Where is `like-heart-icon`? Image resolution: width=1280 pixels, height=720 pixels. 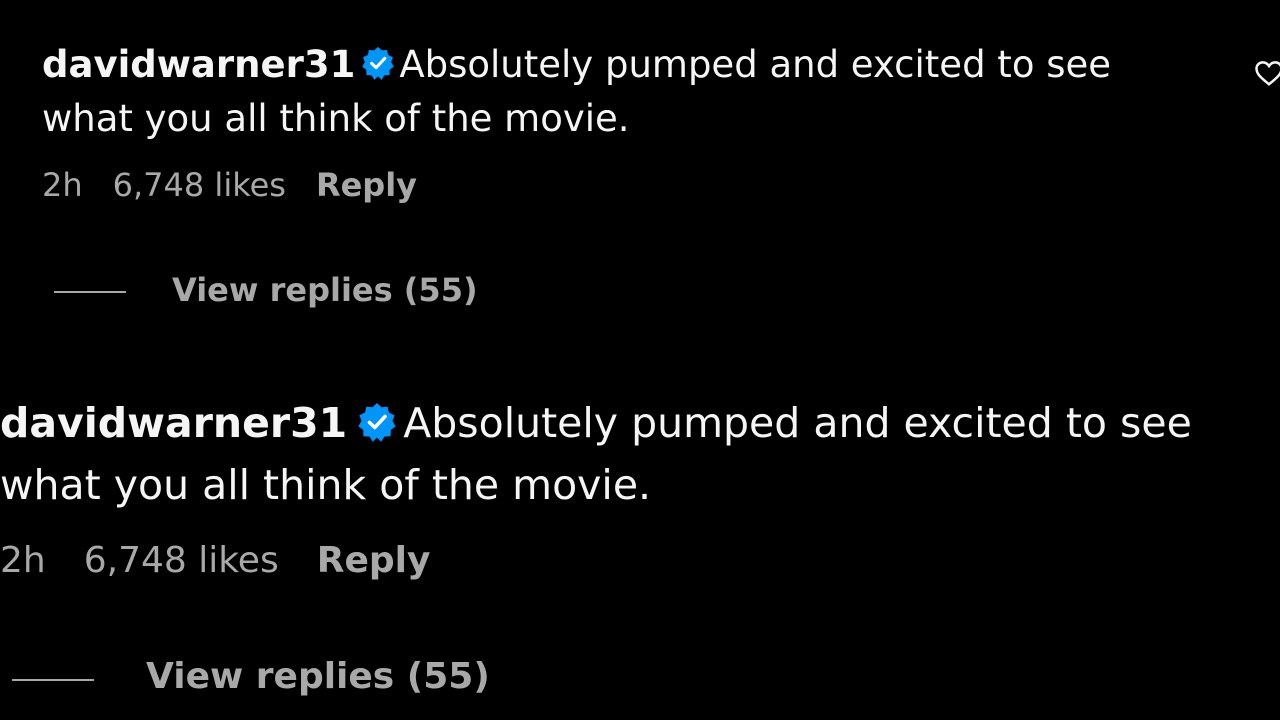
like-heart-icon is located at coordinates (1267, 75).